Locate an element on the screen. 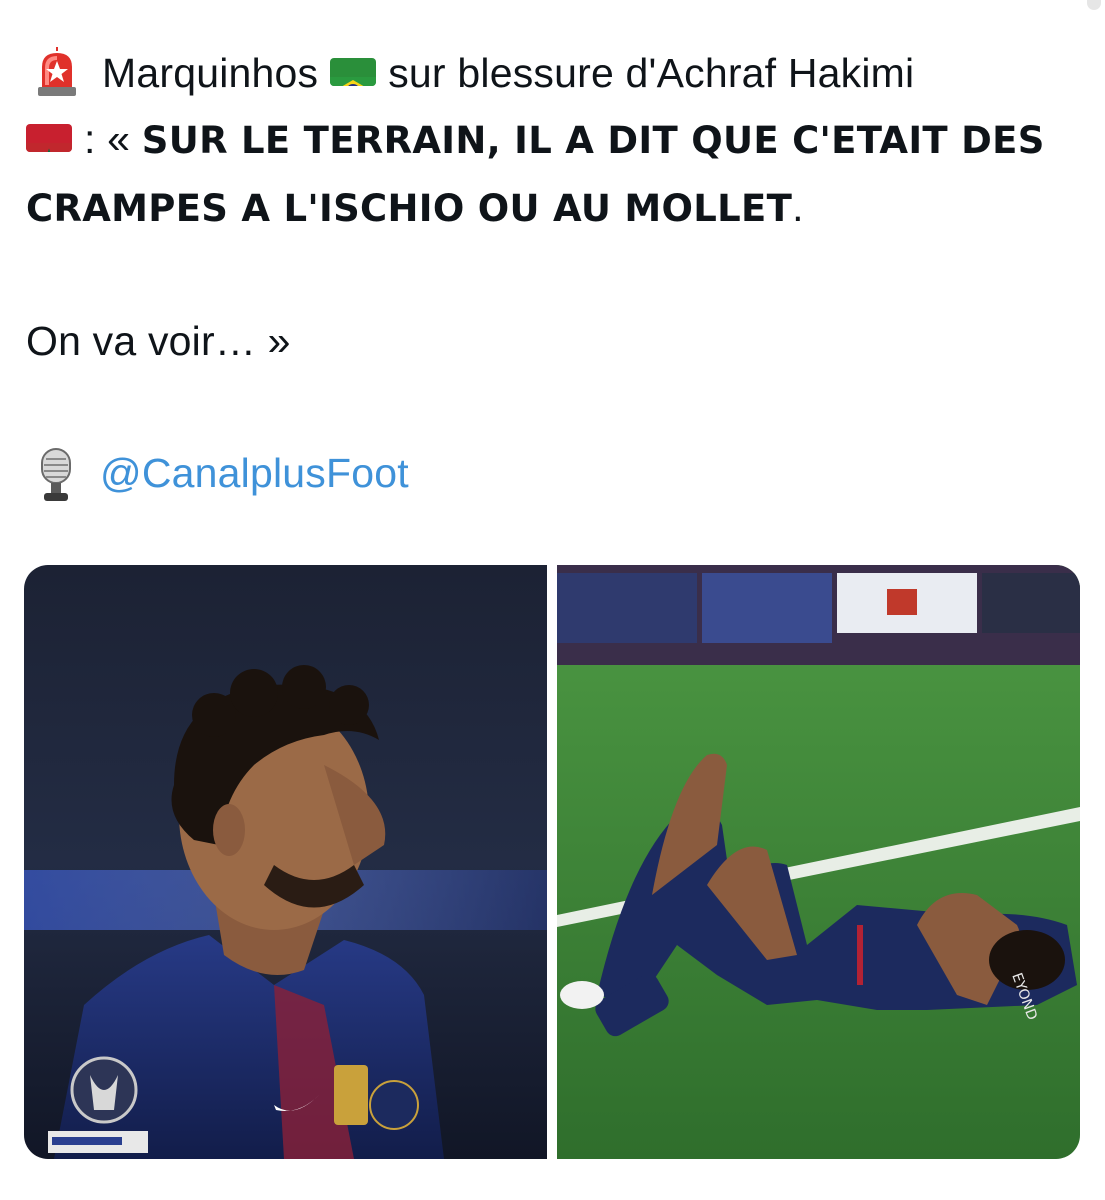 The width and height of the screenshot is (1105, 1200). tweet-source-line: @CanalplusFoot is located at coordinates (546, 473).